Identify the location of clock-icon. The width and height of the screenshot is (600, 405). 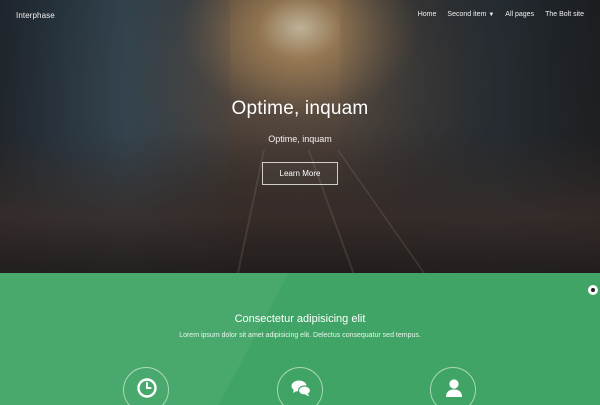
(147, 388).